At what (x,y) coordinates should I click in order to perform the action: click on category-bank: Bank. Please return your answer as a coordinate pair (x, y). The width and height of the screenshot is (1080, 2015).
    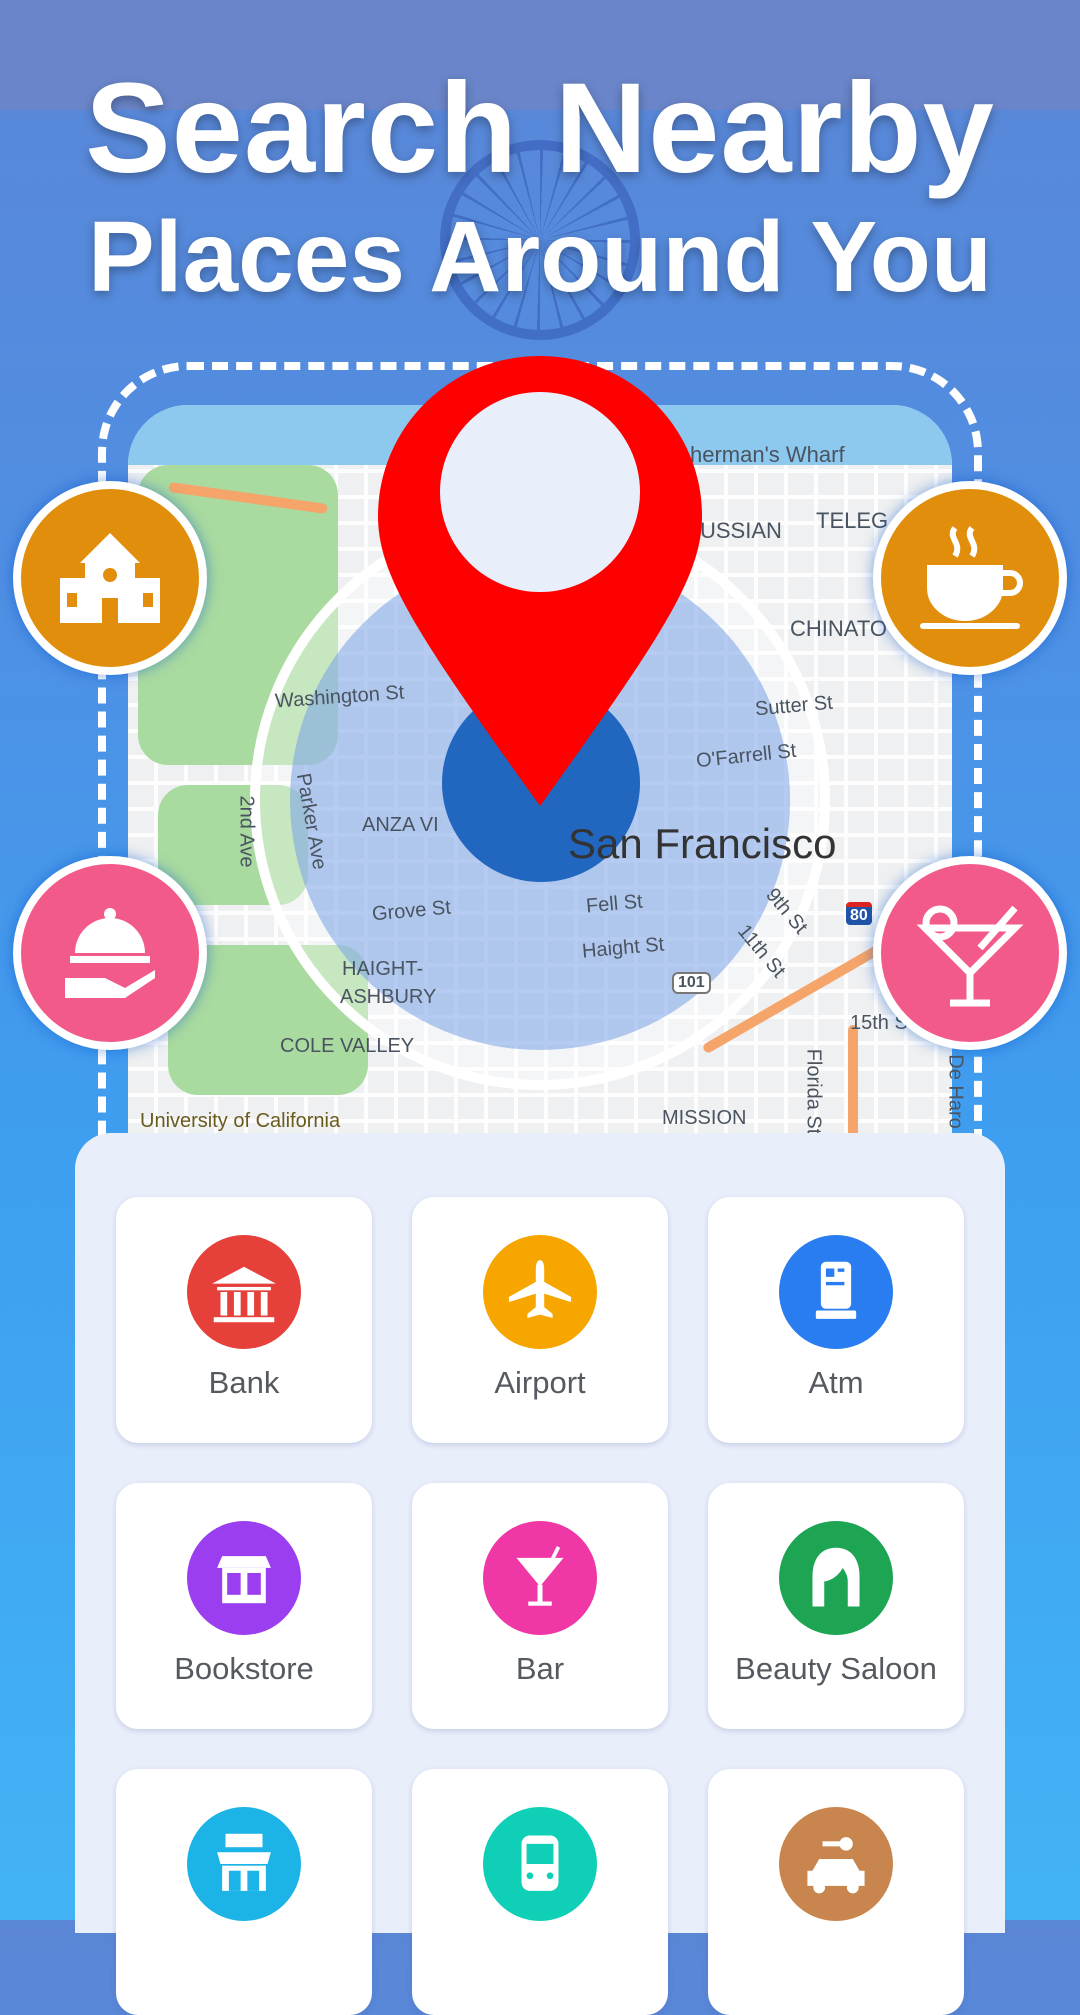
    Looking at the image, I should click on (244, 1320).